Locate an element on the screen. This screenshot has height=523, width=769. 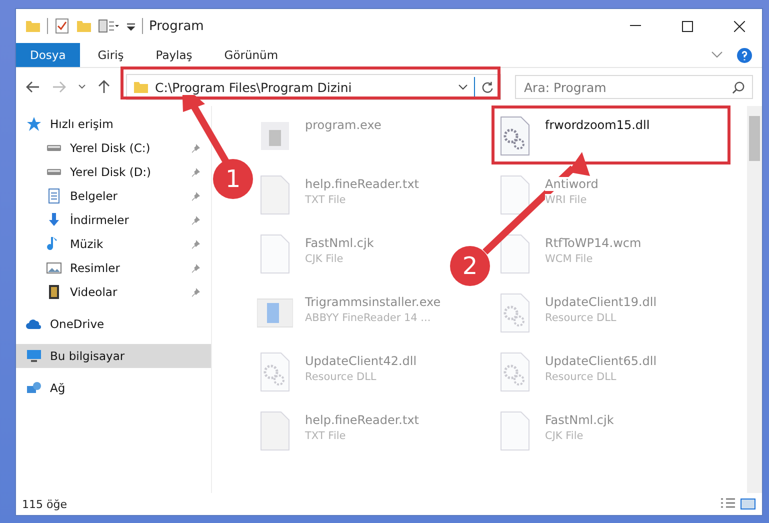
sidebar-item: Yerel Disk (C:) is located at coordinates (113, 148).